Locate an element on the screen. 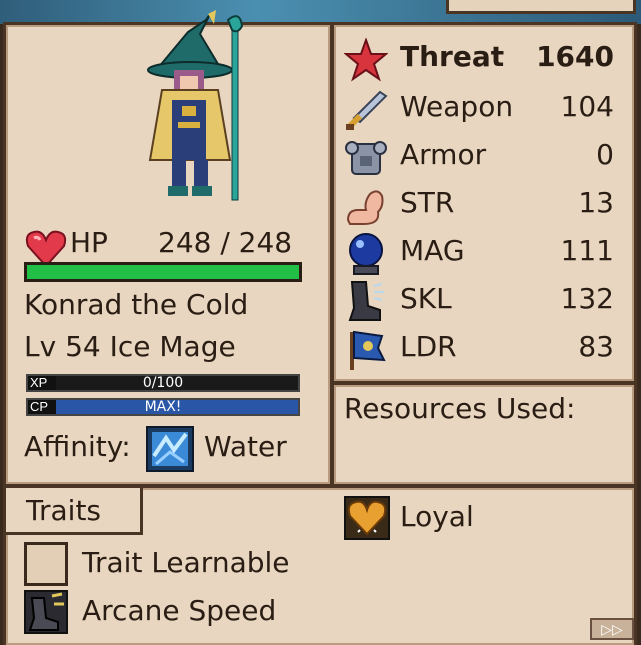 The width and height of the screenshot is (641, 645). stat-row-armor: Armor 0 is located at coordinates (479, 157).